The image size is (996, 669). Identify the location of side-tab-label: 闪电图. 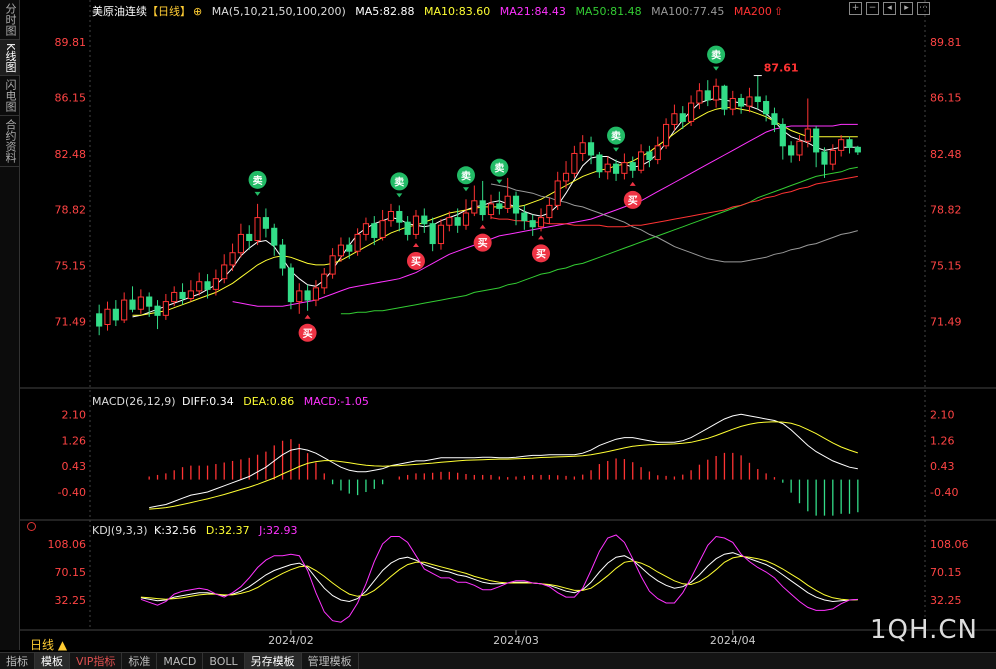
(10, 96).